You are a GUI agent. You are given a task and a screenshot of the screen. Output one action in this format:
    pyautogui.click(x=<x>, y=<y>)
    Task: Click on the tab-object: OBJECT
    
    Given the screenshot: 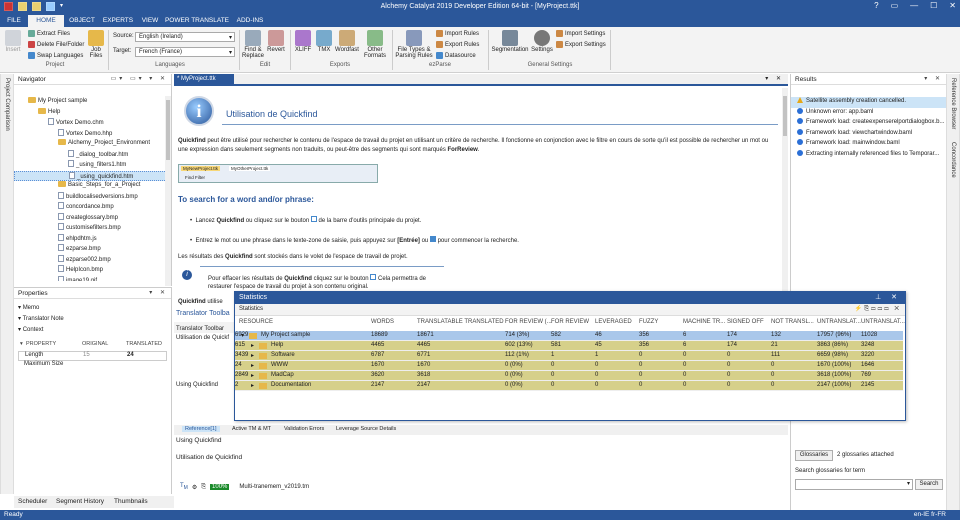 What is the action you would take?
    pyautogui.click(x=82, y=21)
    